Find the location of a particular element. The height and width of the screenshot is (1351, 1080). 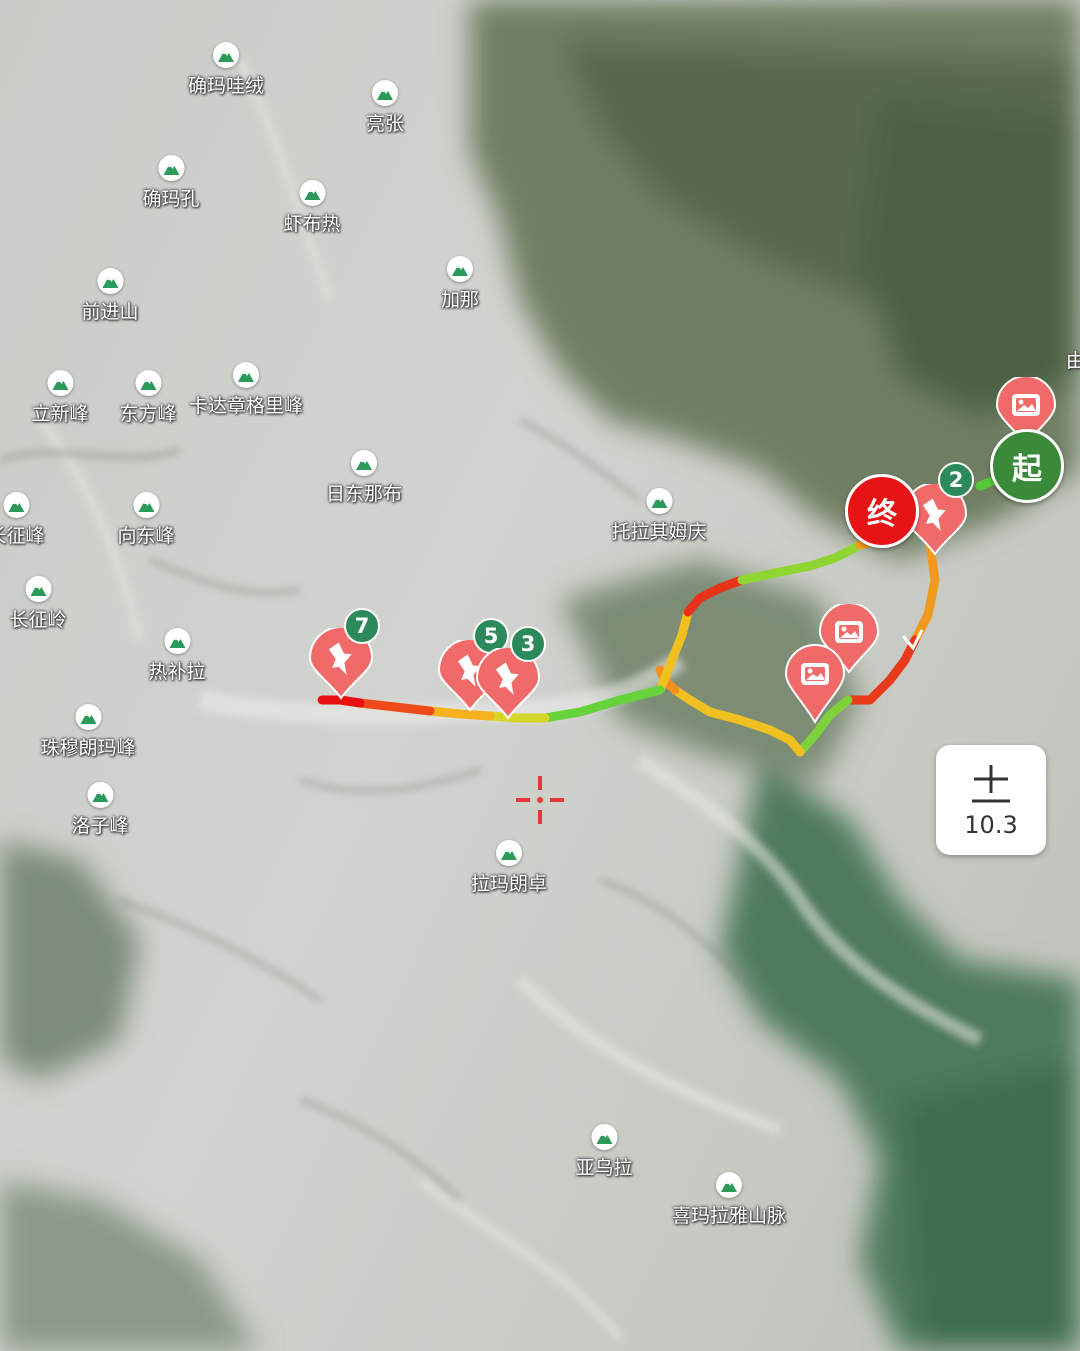

peak-marker: 亮张 is located at coordinates (385, 108).